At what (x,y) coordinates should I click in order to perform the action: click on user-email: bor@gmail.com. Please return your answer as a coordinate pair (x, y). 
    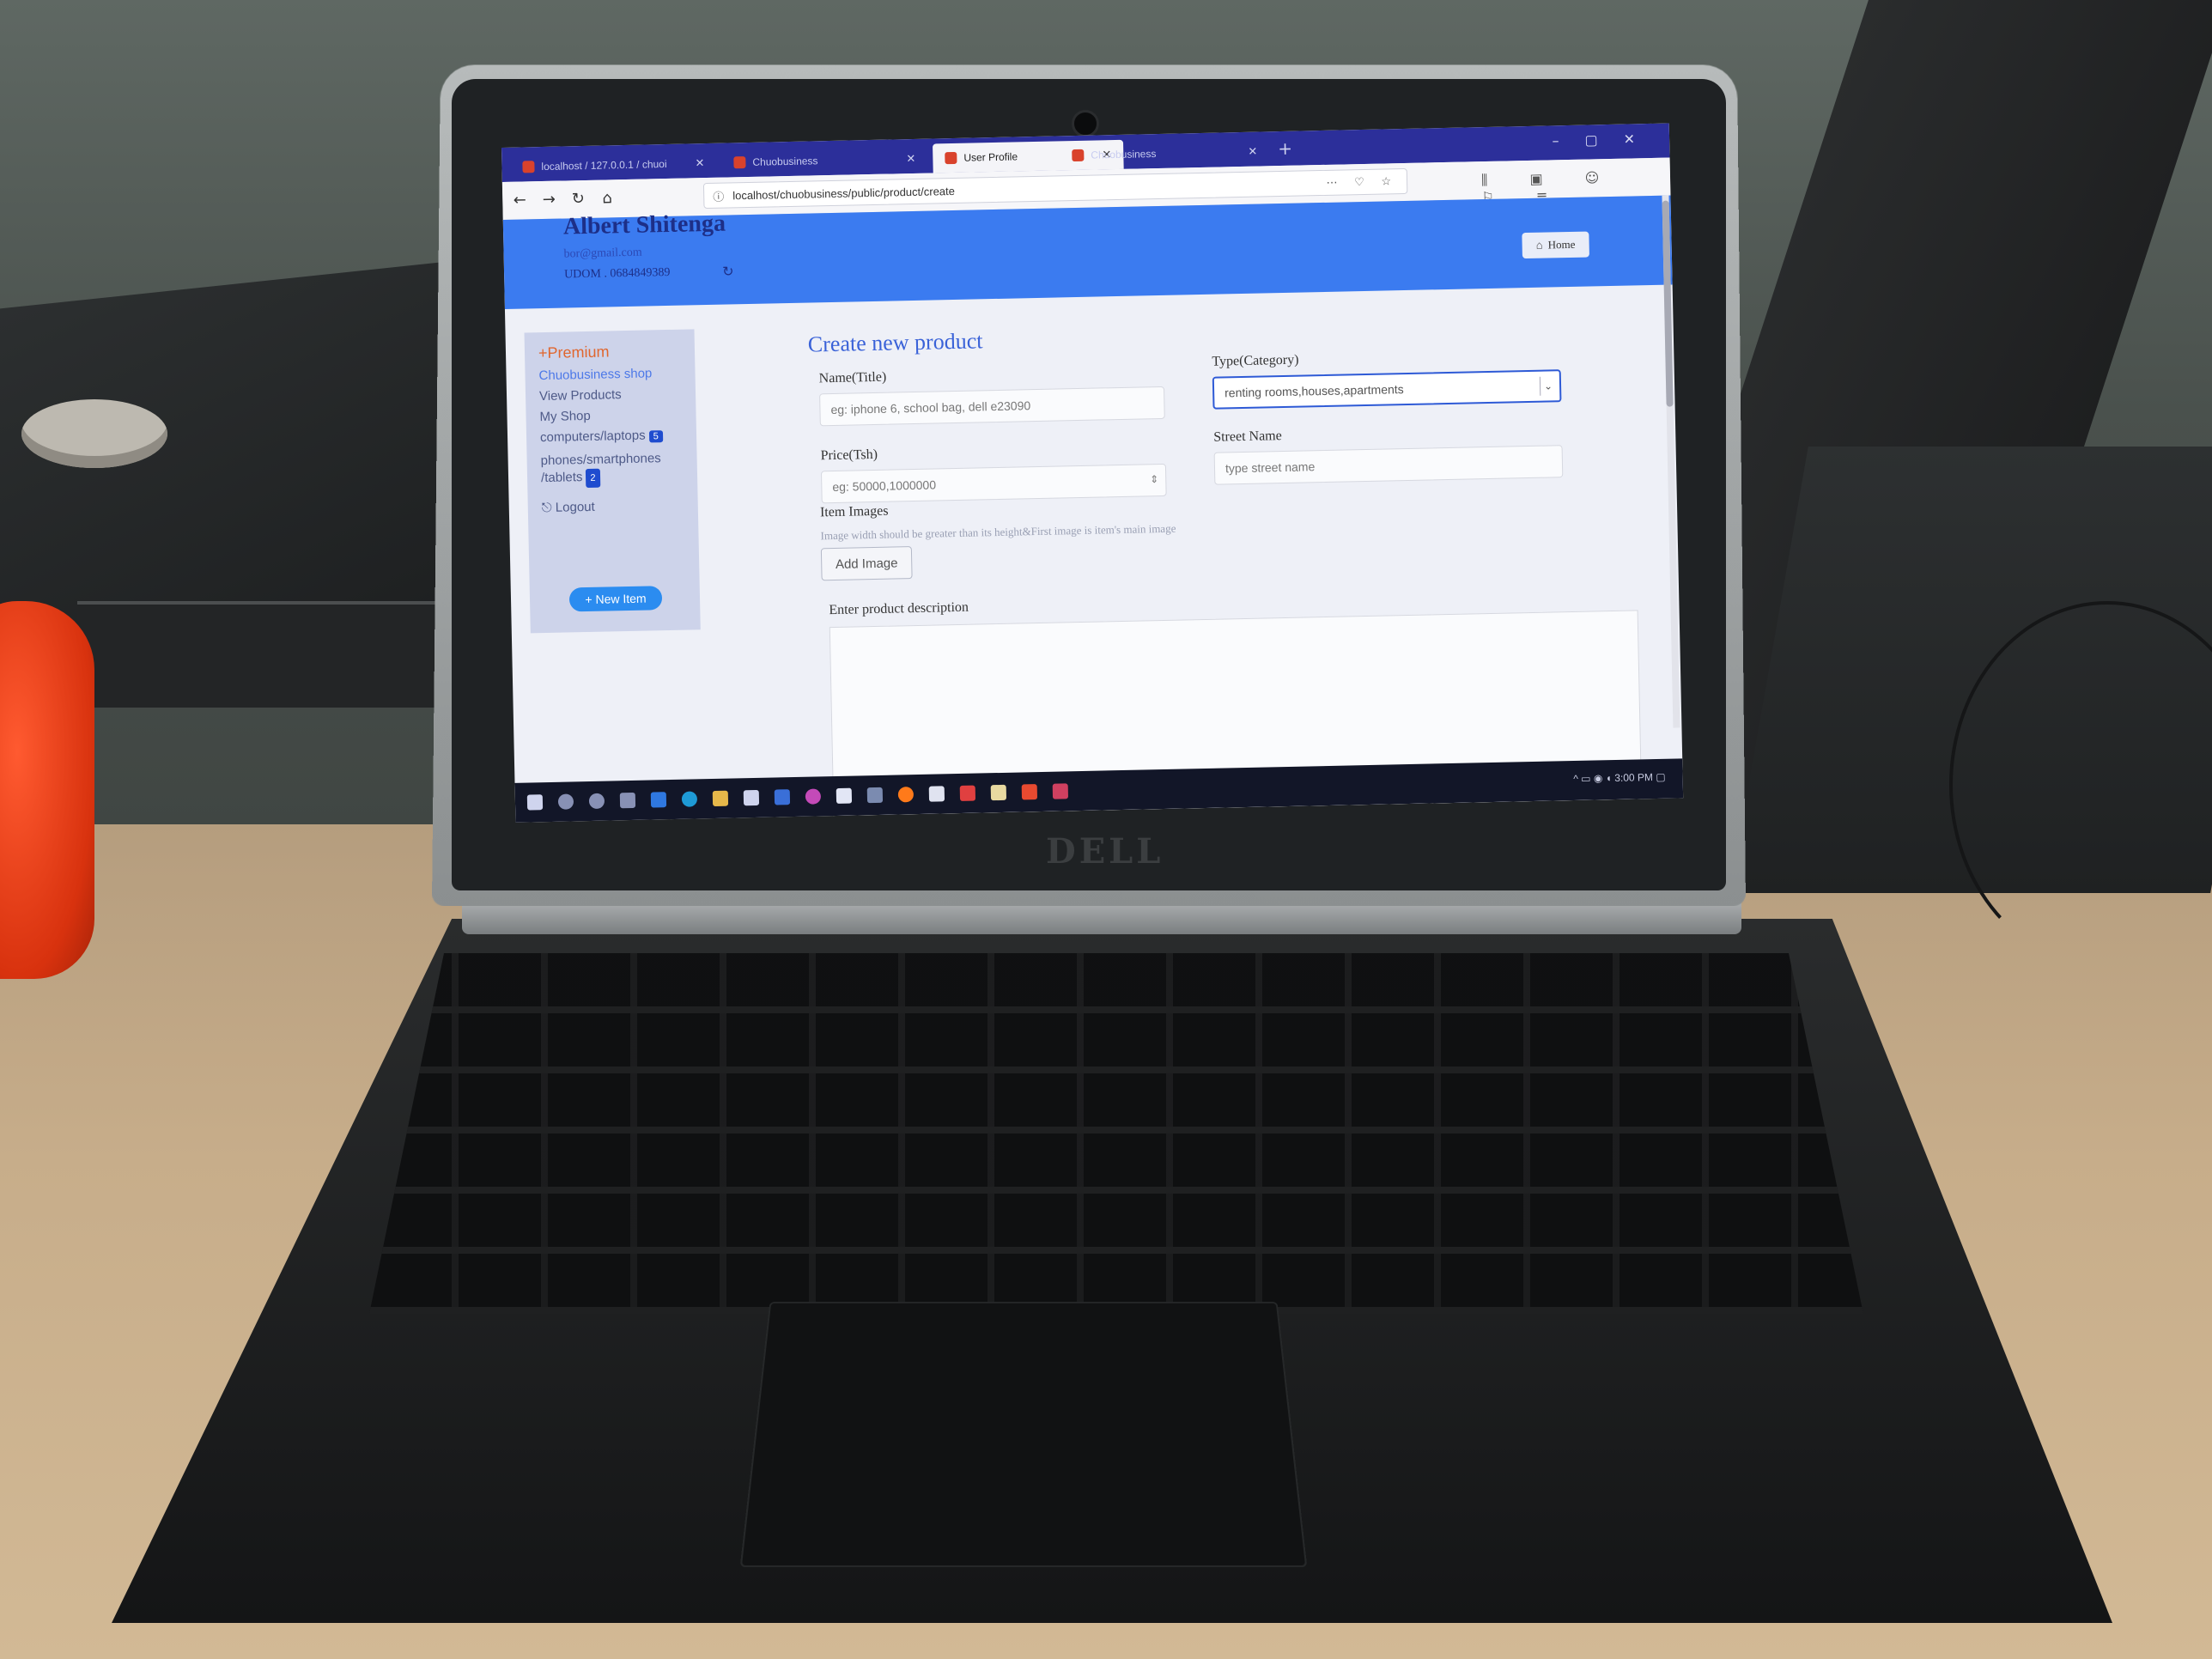
    Looking at the image, I should click on (602, 254).